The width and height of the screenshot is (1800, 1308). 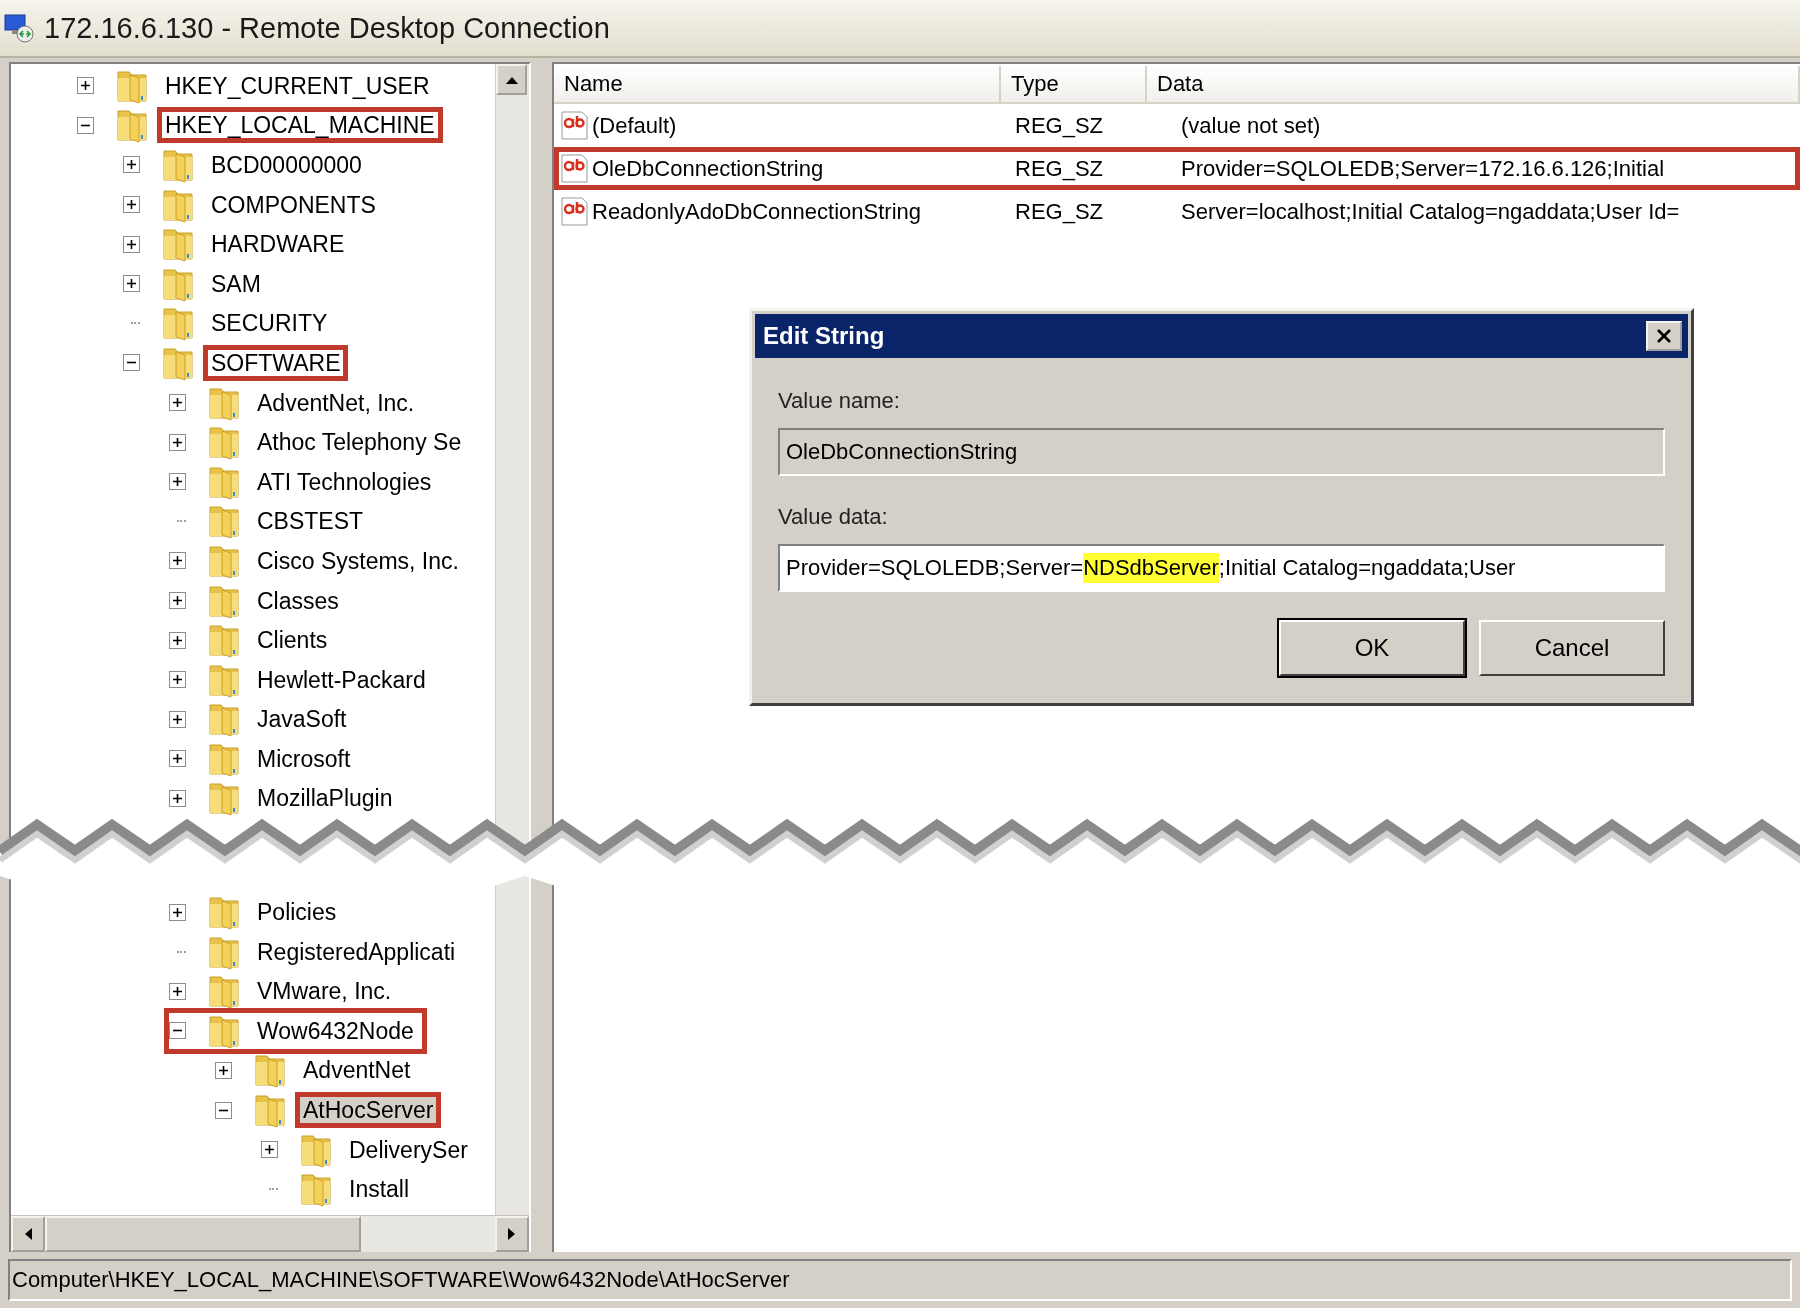 I want to click on value-name-field: OleDbConnectionString, so click(x=1221, y=452).